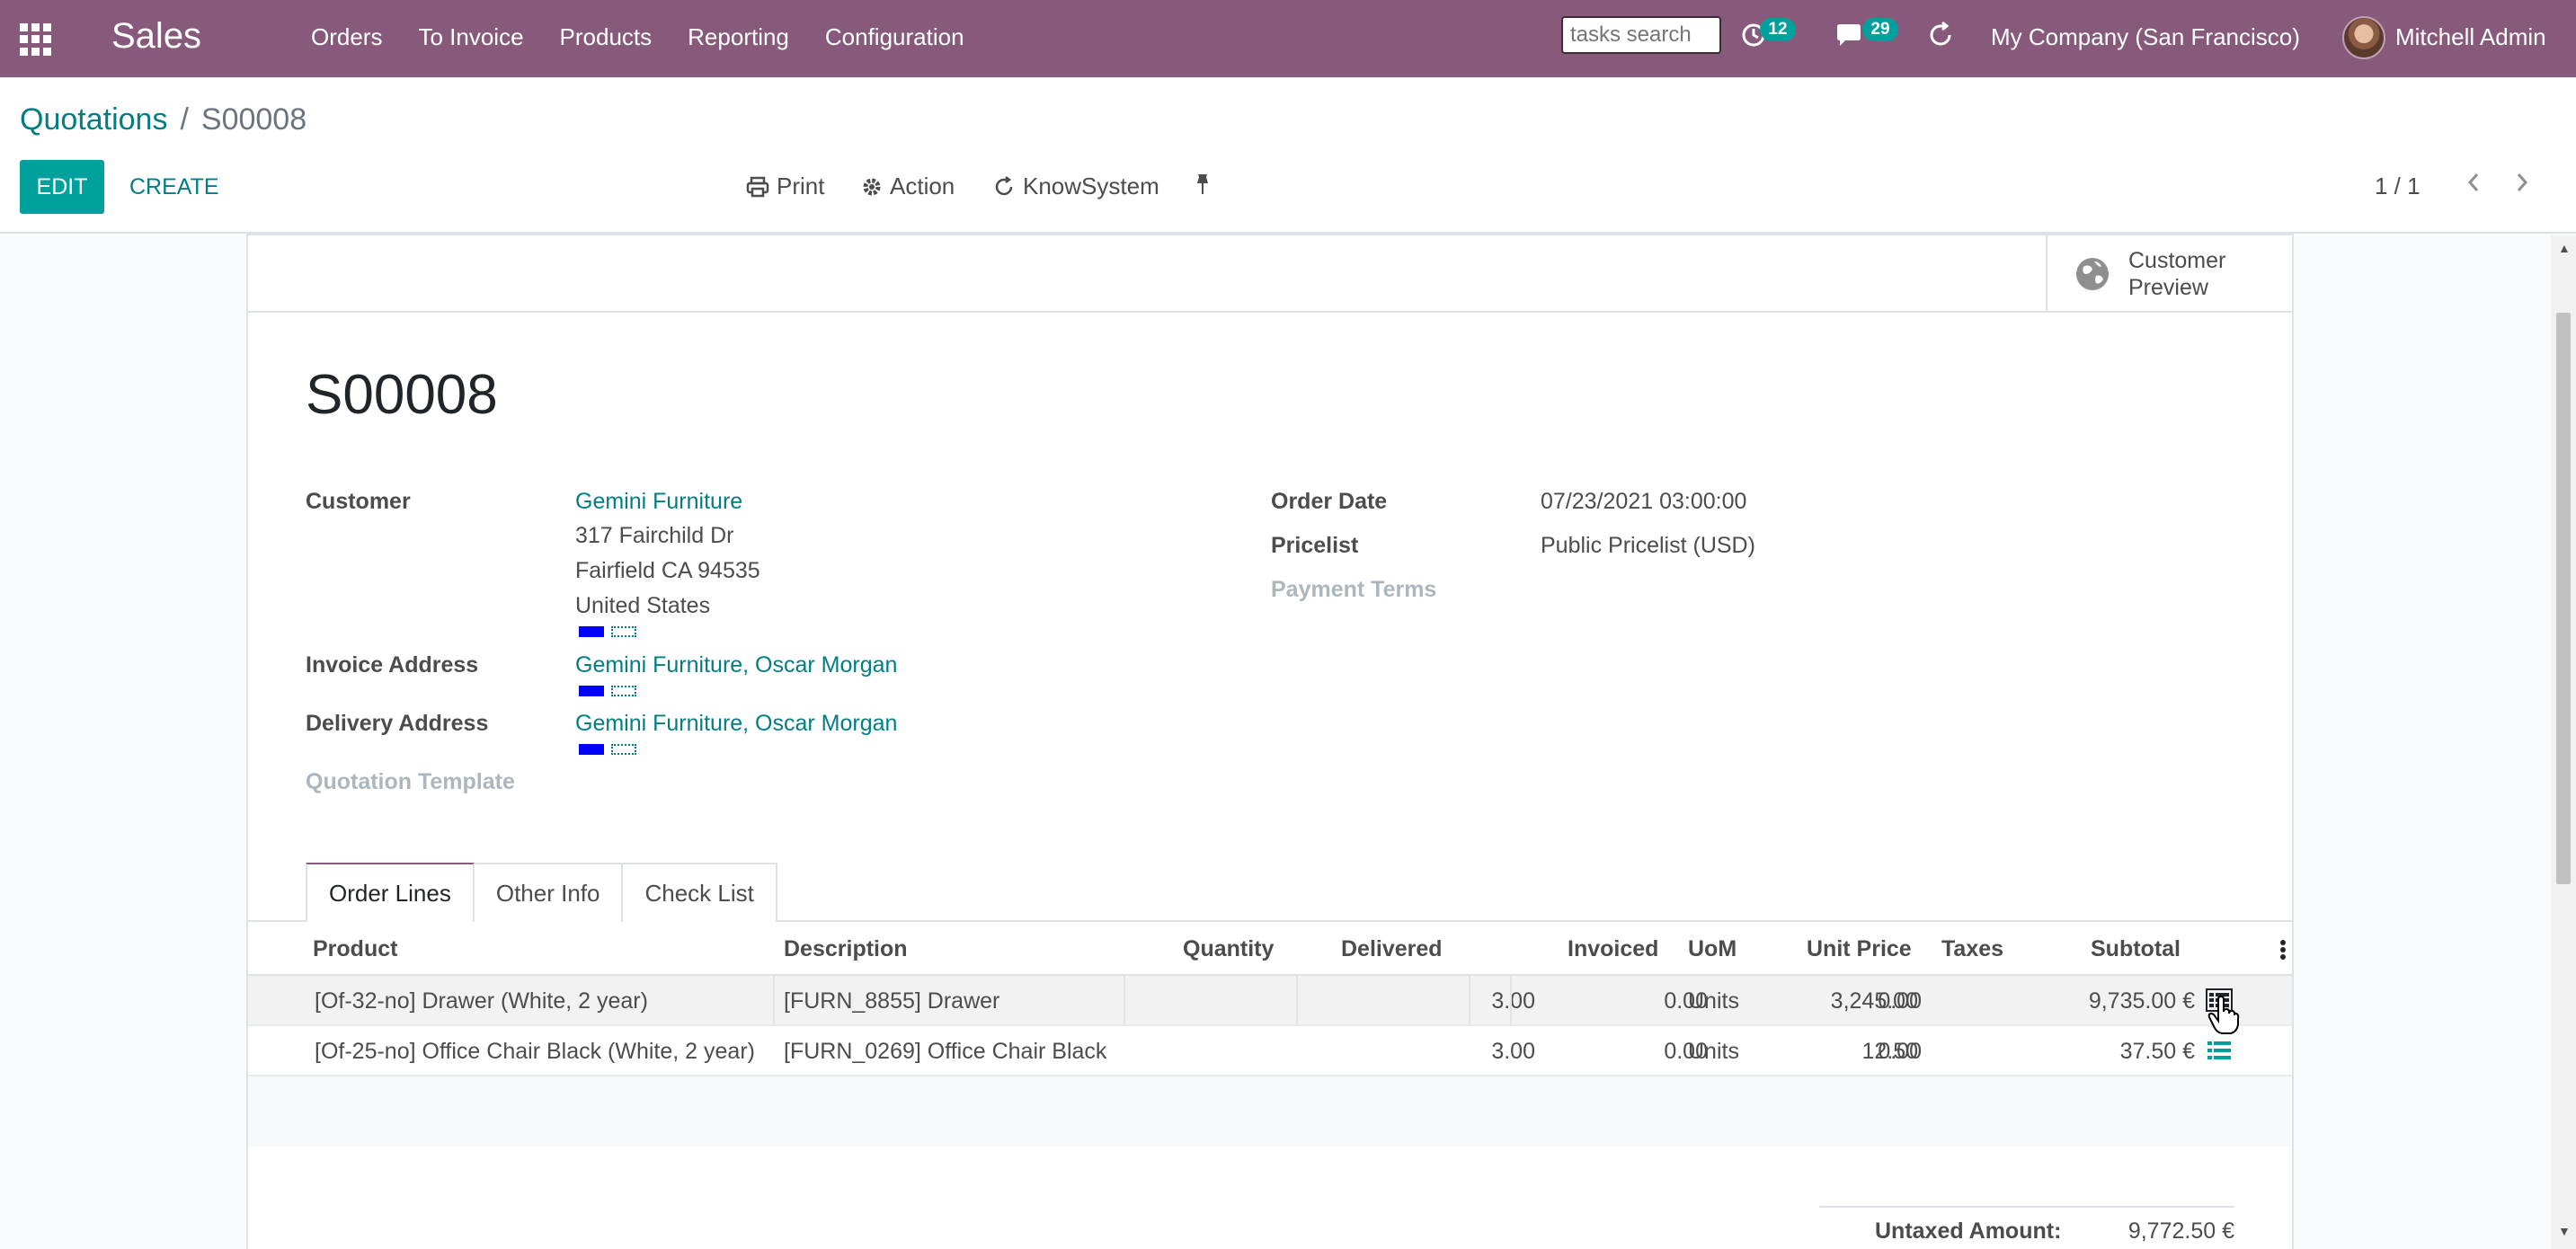  What do you see at coordinates (481, 1001) in the screenshot?
I see `cell-product: [Of-32-no] Drawer (White, 2 year)` at bounding box center [481, 1001].